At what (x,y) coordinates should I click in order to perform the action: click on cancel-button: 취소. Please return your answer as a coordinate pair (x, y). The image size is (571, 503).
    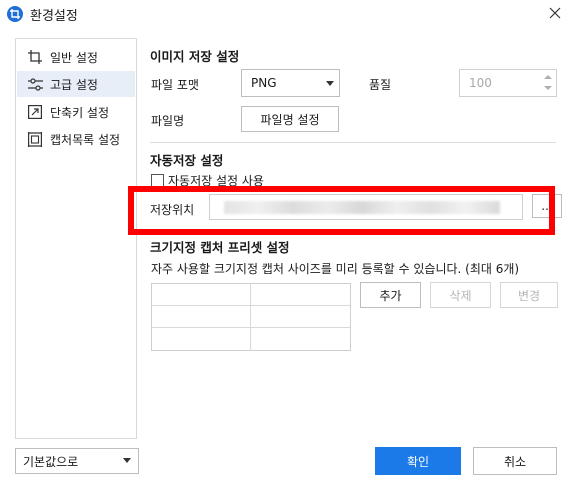
    Looking at the image, I should click on (515, 461).